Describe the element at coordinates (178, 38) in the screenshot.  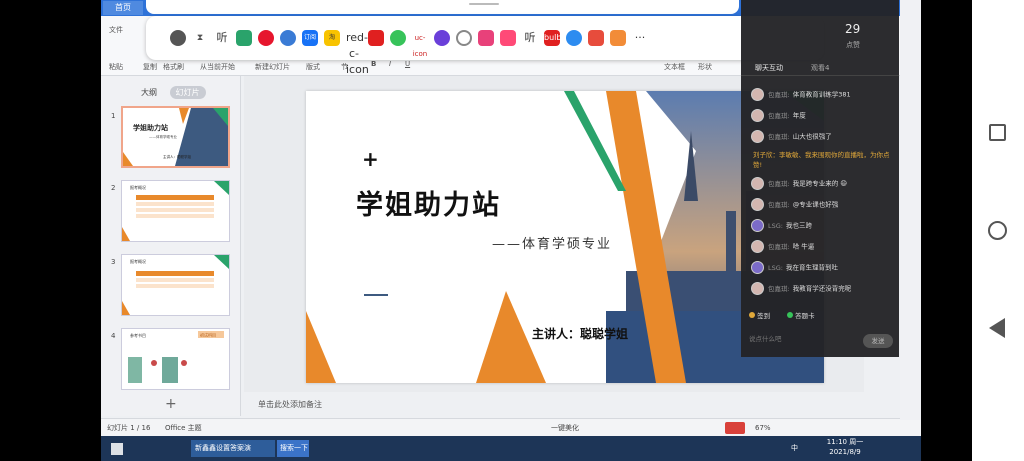
I see `compass-icon` at that location.